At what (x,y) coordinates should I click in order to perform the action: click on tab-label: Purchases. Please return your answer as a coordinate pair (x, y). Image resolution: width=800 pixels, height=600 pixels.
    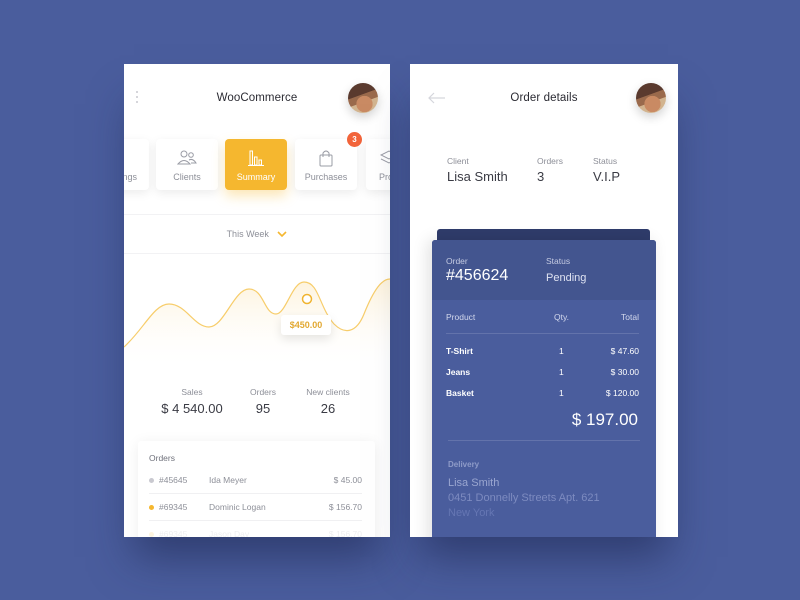
    Looking at the image, I should click on (326, 177).